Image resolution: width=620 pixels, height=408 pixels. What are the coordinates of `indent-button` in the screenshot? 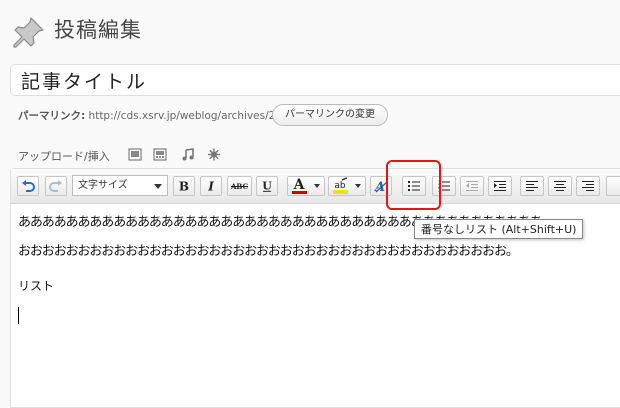 It's located at (500, 186).